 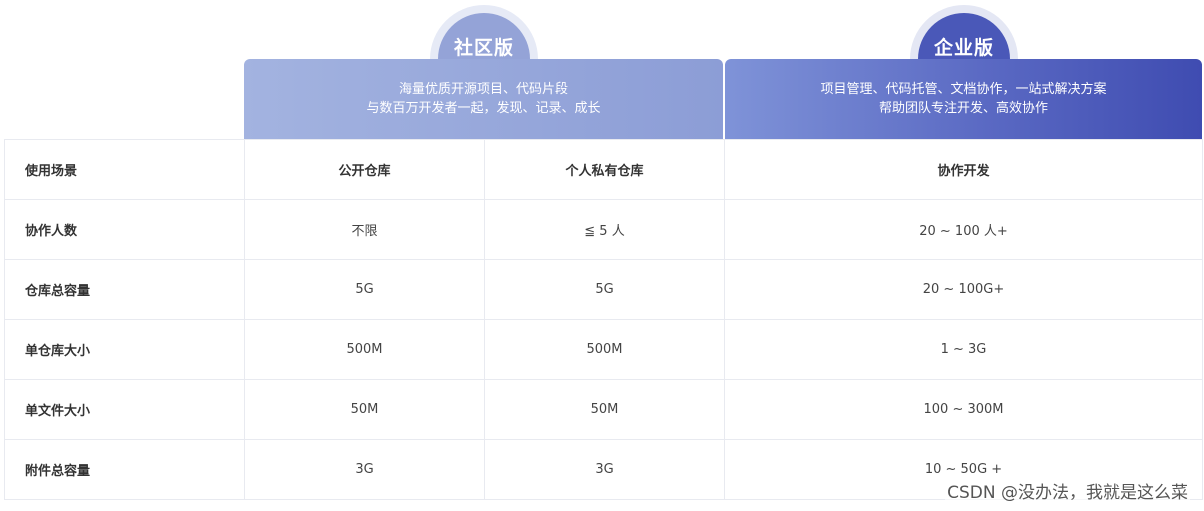 I want to click on enterprise-desc-line2: 帮助团队专注开发、高效协作, so click(x=963, y=108).